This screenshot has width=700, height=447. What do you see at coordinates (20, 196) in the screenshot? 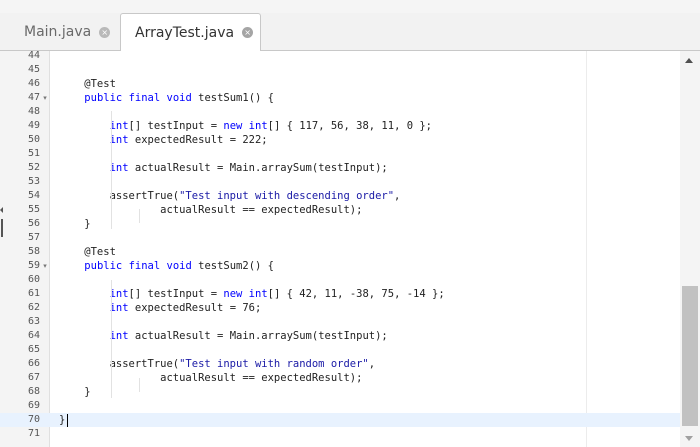
I see `line-number: 54` at bounding box center [20, 196].